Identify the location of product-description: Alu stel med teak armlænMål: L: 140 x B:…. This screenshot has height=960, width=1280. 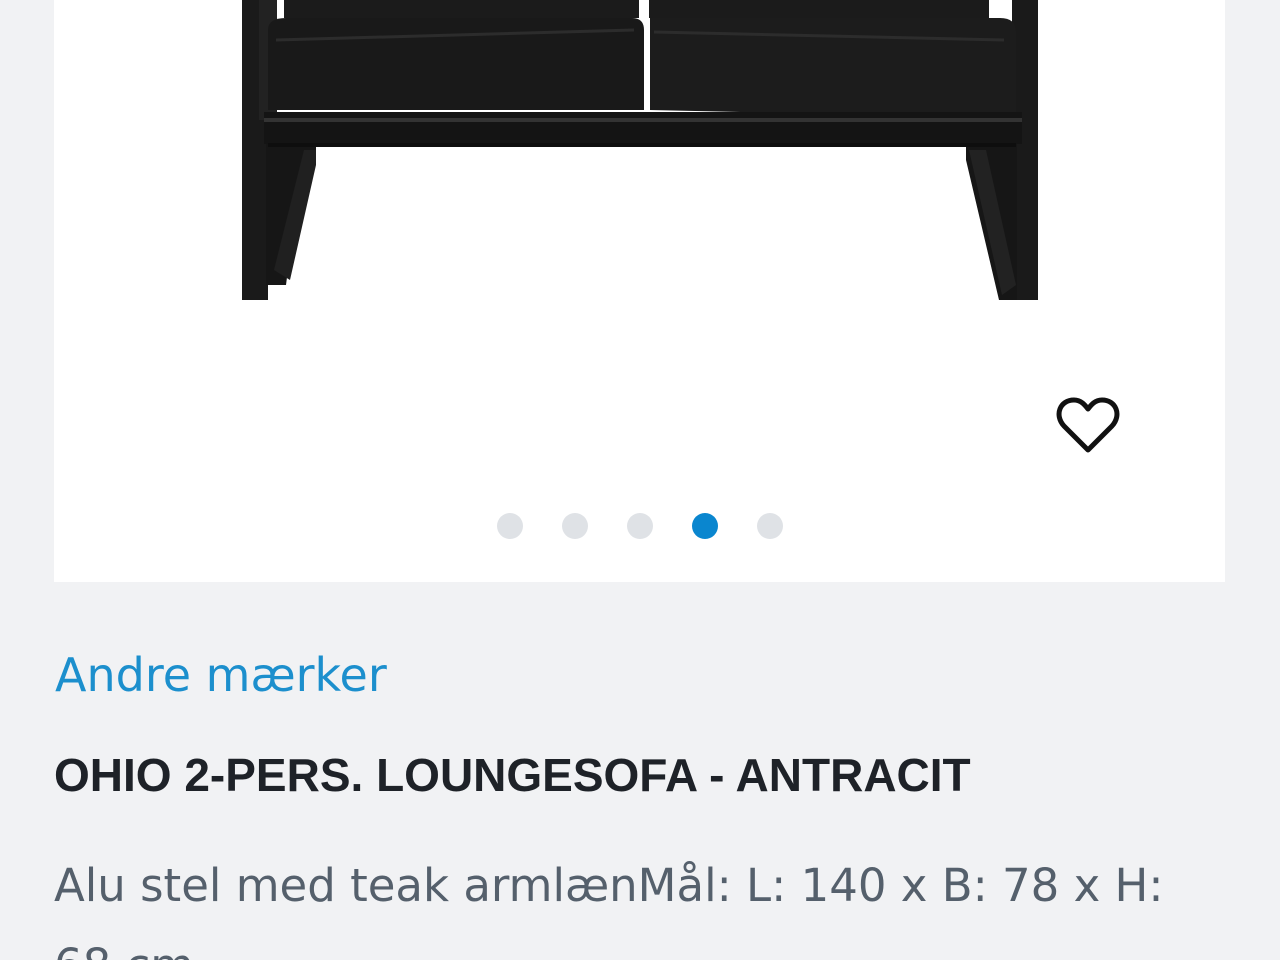
(609, 909).